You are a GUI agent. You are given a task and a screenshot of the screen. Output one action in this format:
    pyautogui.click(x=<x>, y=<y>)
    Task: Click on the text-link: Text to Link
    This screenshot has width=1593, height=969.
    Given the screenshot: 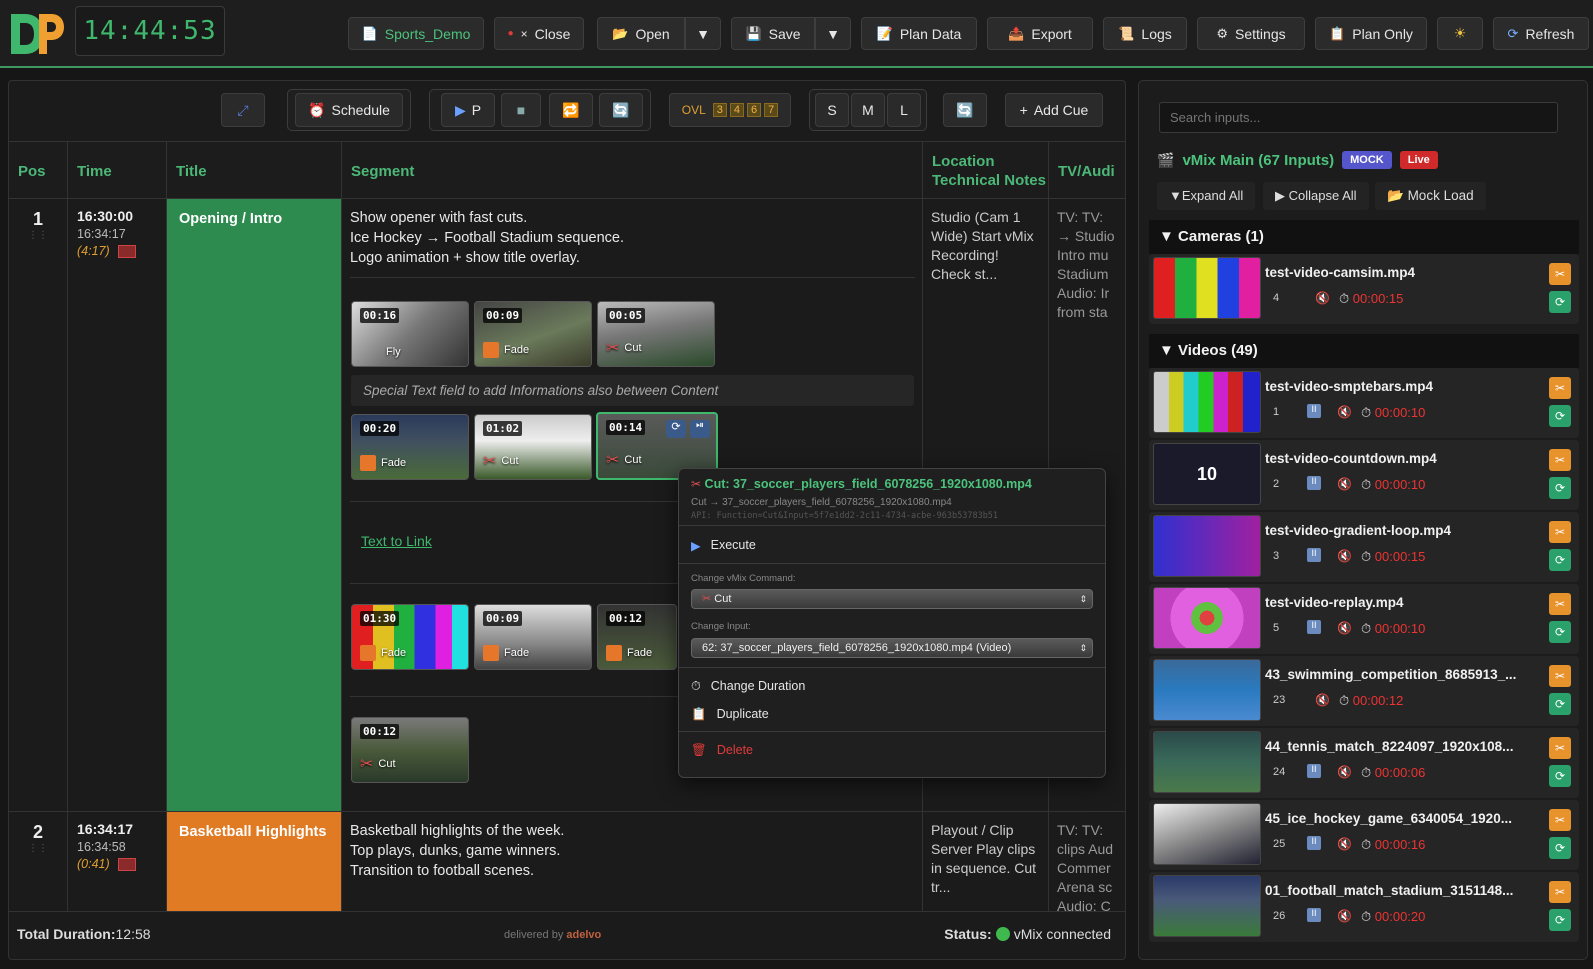 What is the action you would take?
    pyautogui.click(x=396, y=541)
    